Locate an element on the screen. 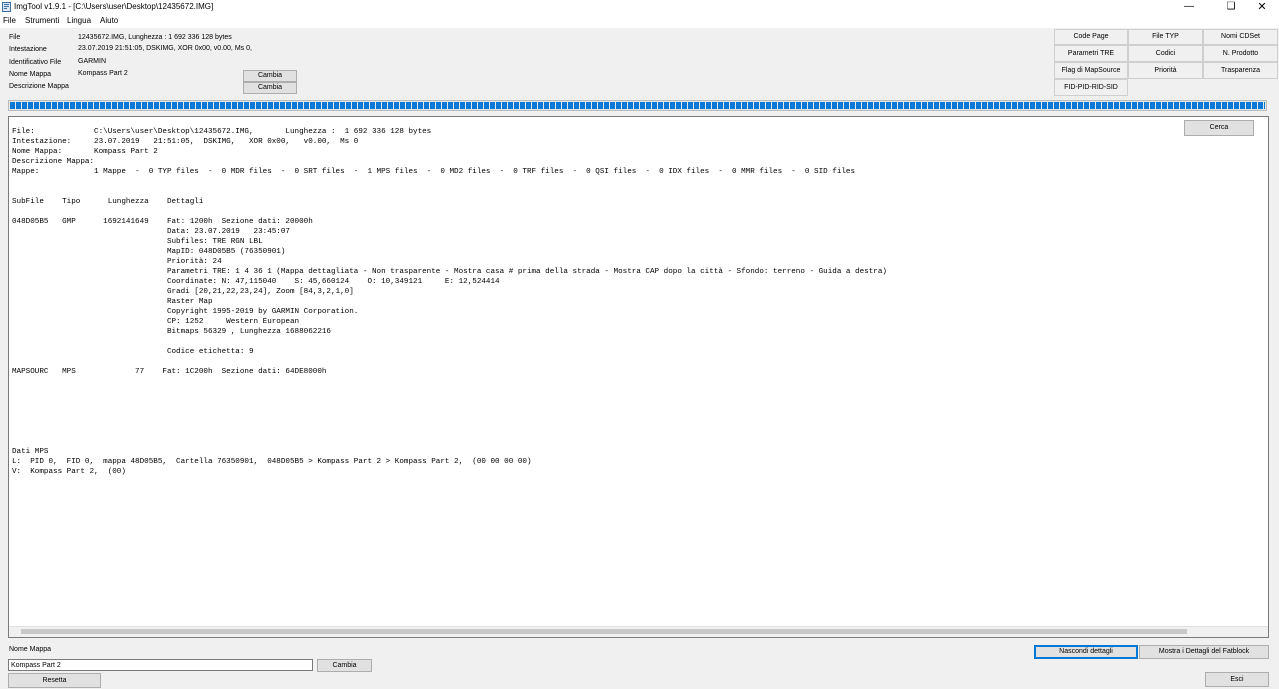 The width and height of the screenshot is (1279, 689). menu-bar: File Strumenti Lingua Aiuto is located at coordinates (639, 21).